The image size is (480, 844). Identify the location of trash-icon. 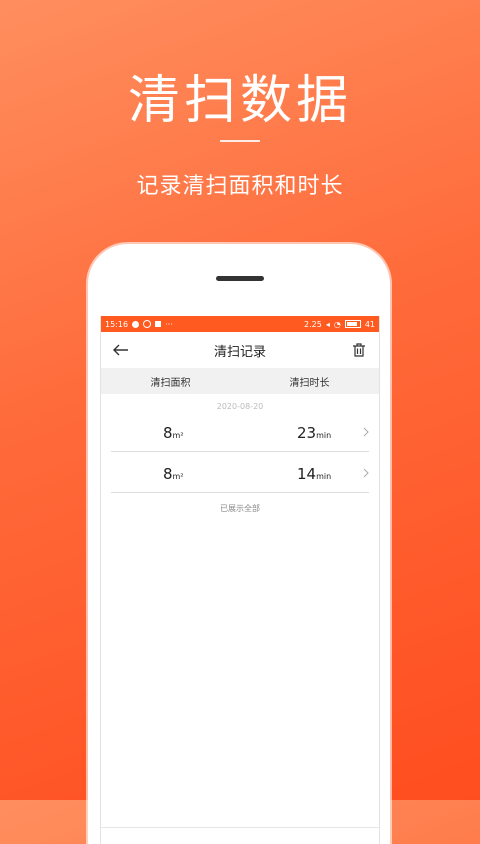
(358, 350).